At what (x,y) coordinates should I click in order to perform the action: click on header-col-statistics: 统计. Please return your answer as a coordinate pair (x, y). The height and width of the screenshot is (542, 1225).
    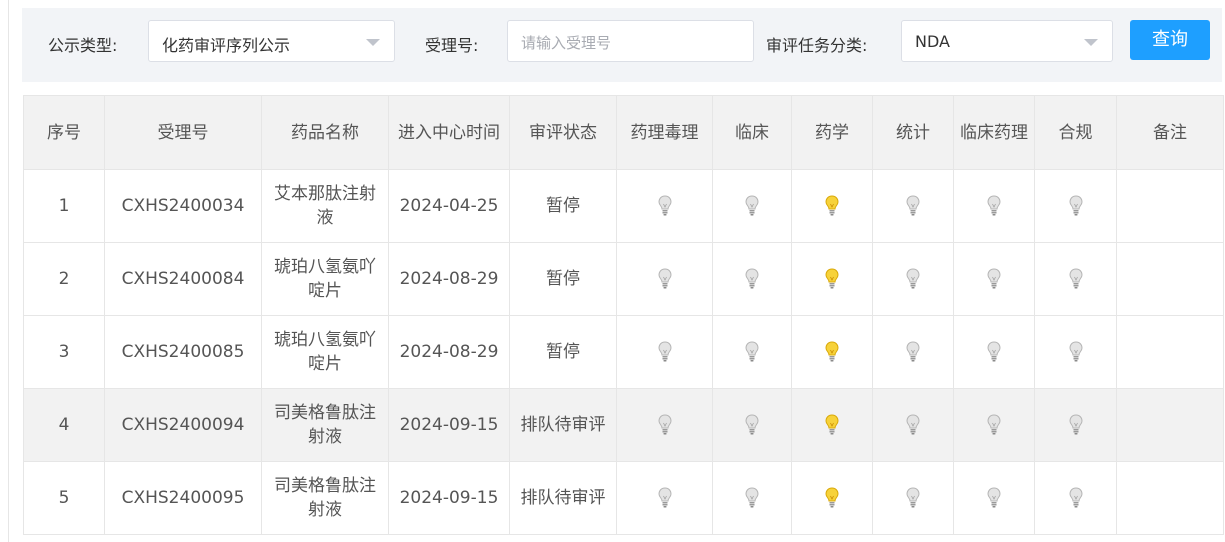
    Looking at the image, I should click on (913, 132).